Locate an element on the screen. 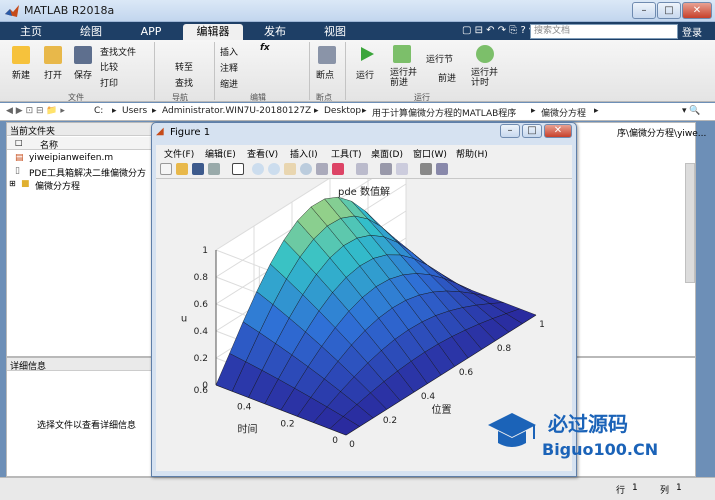  brush-icon is located at coordinates (338, 169).